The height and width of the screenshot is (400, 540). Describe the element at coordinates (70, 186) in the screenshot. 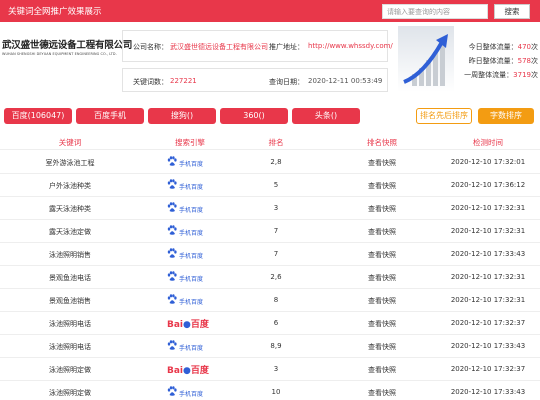

I see `keyword-cell: 户外泳池种类` at that location.